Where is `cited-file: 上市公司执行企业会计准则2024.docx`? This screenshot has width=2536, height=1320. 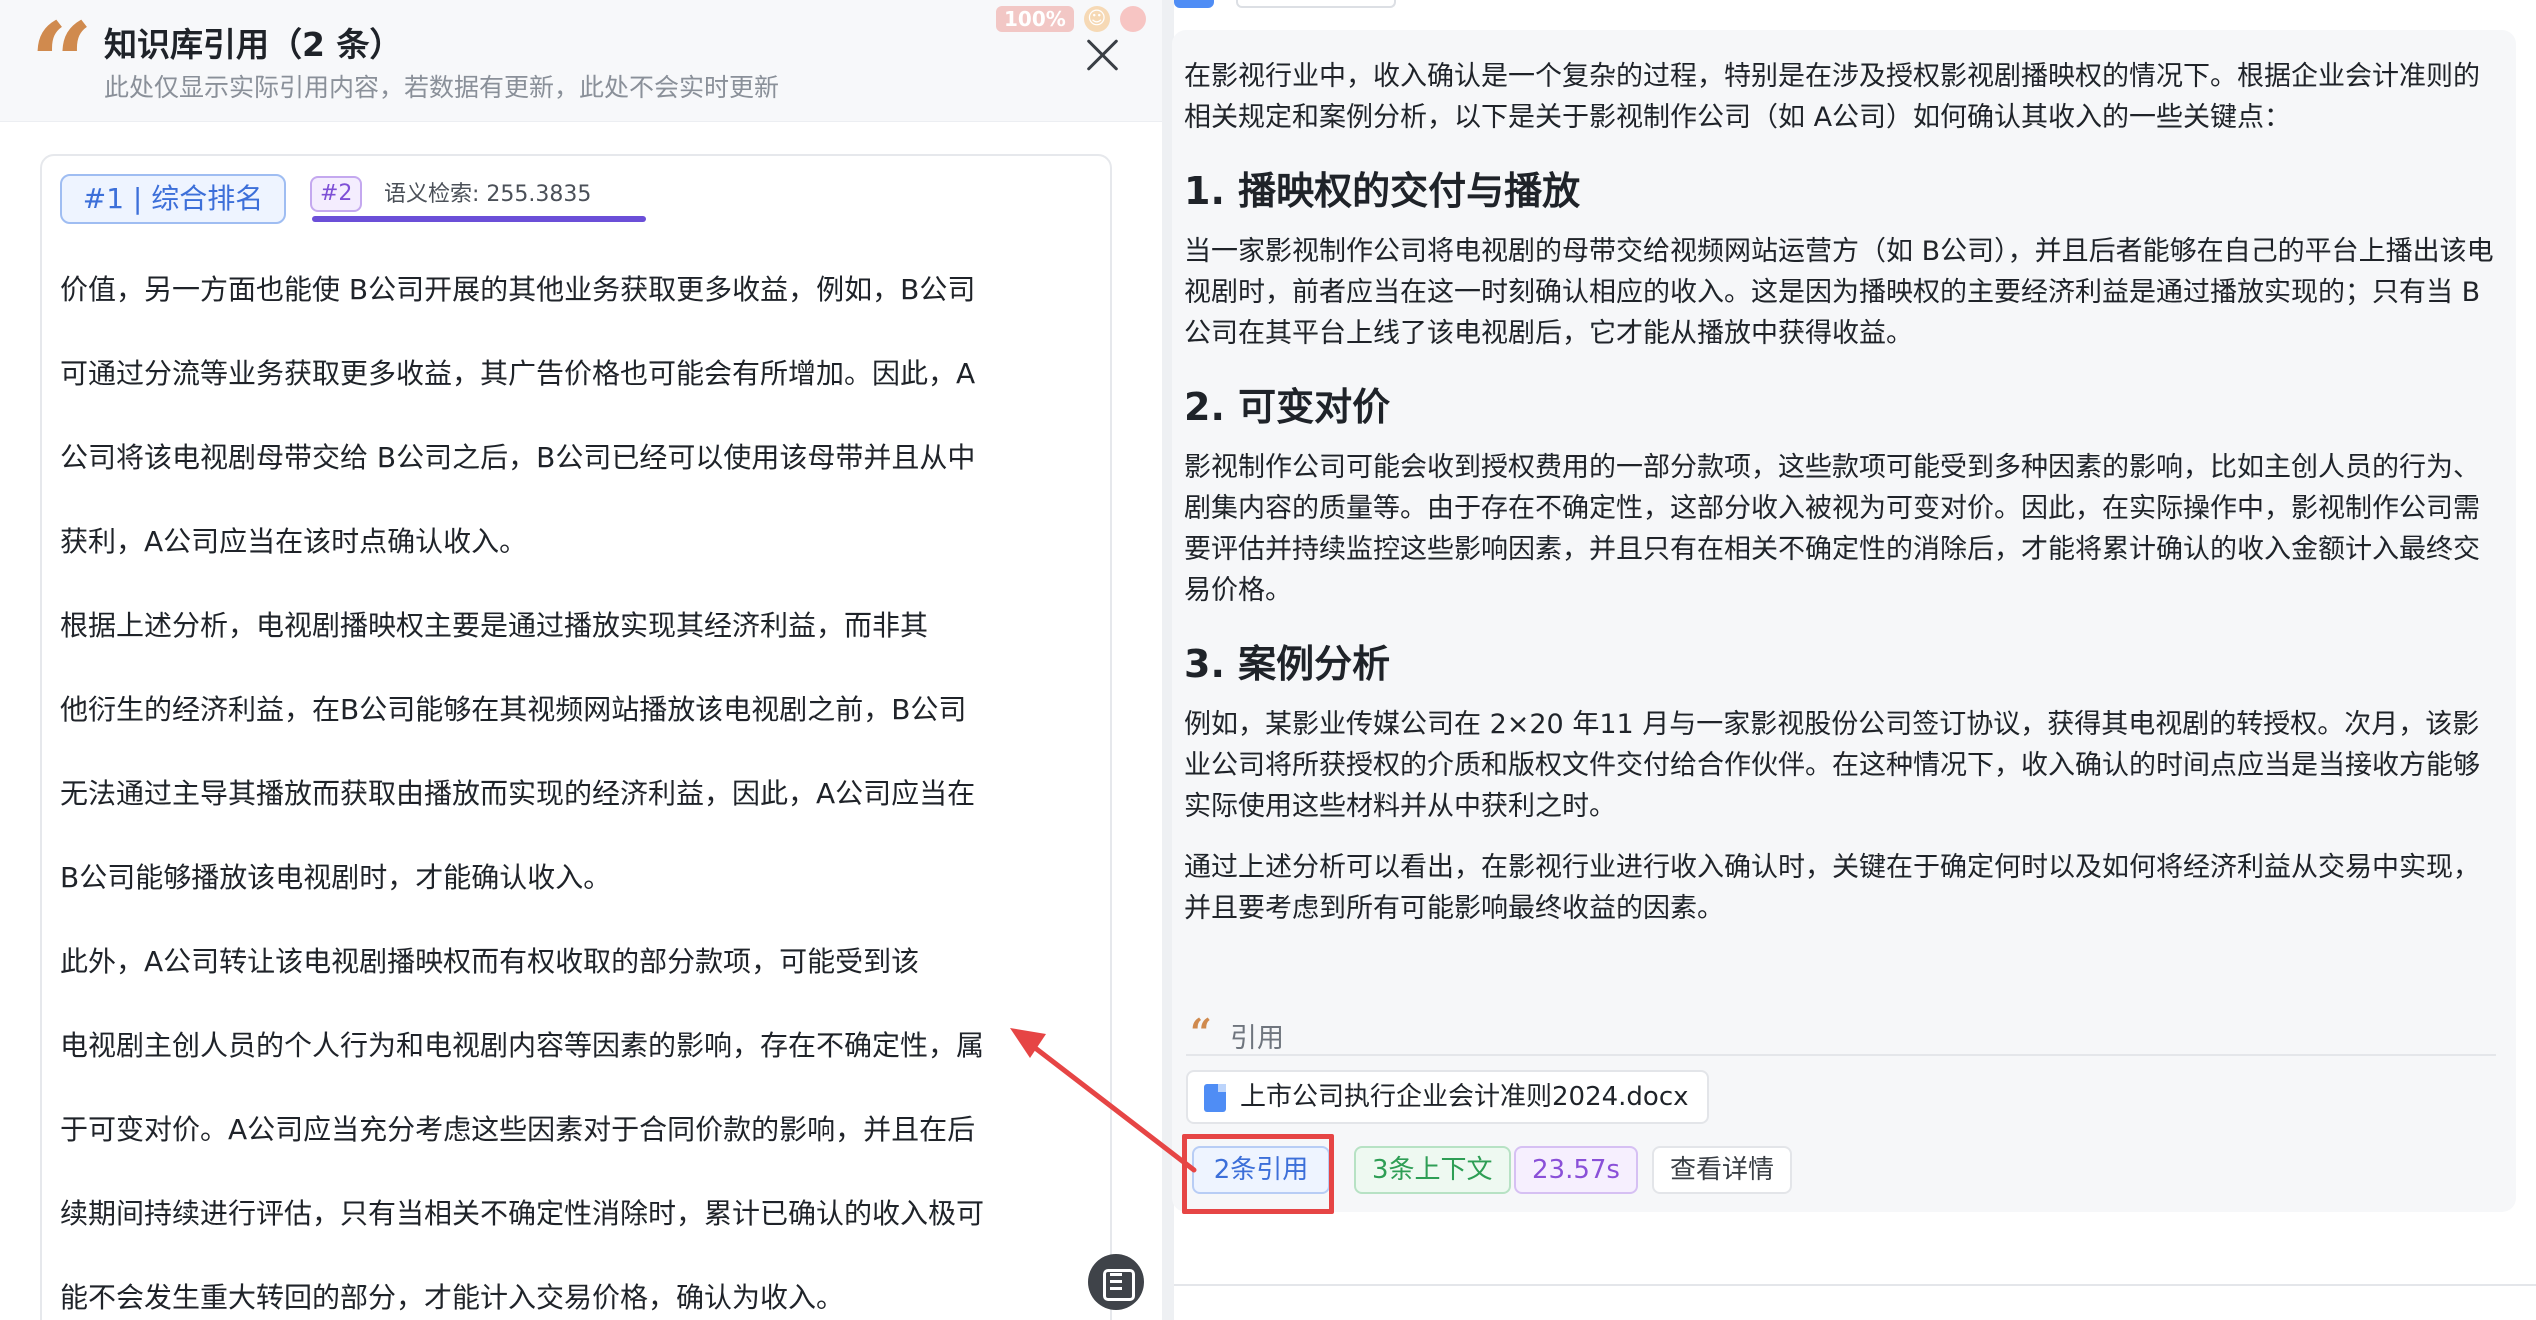
cited-file: 上市公司执行企业会计准则2024.docx is located at coordinates (1447, 1097).